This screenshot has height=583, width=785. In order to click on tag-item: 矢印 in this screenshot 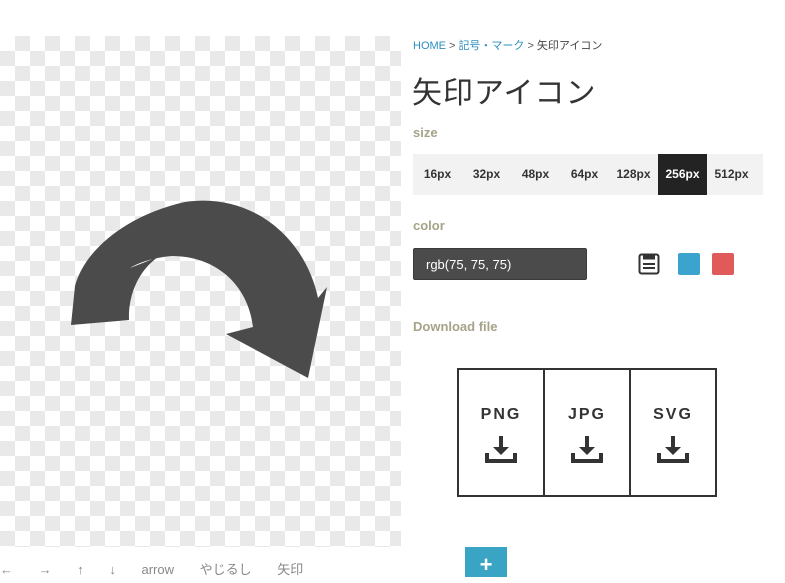, I will do `click(290, 569)`.